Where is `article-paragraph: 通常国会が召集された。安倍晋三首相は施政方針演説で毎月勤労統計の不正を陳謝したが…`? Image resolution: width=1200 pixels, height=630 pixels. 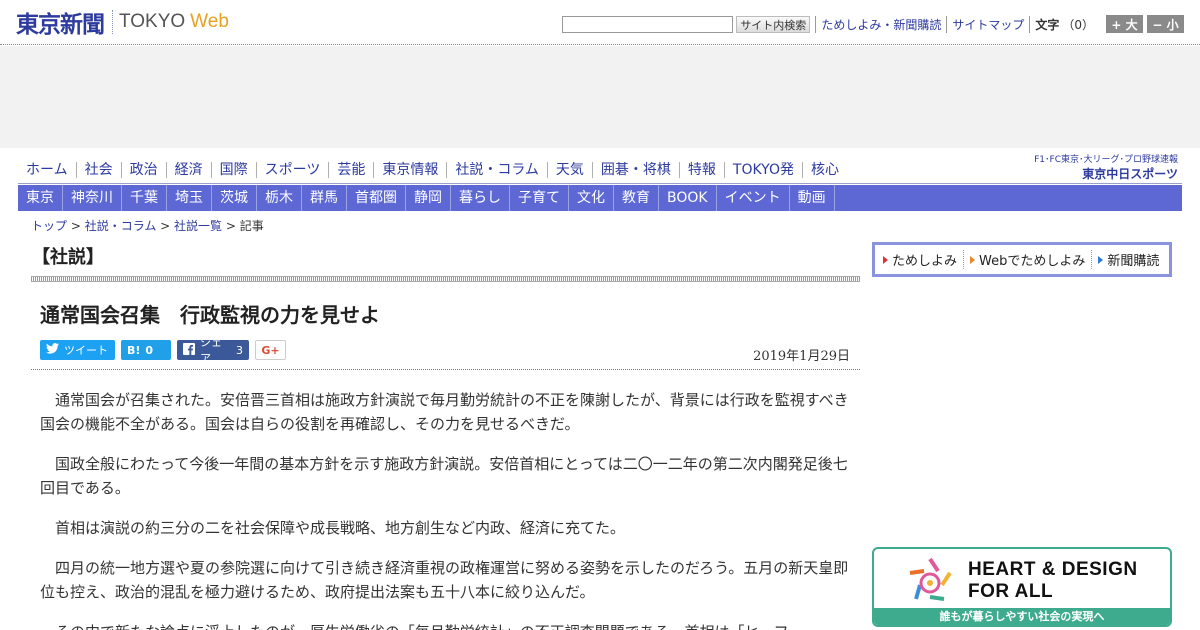 article-paragraph: 通常国会が召集された。安倍晋三首相は施政方針演説で毎月勤労統計の不正を陳謝したが… is located at coordinates (444, 412).